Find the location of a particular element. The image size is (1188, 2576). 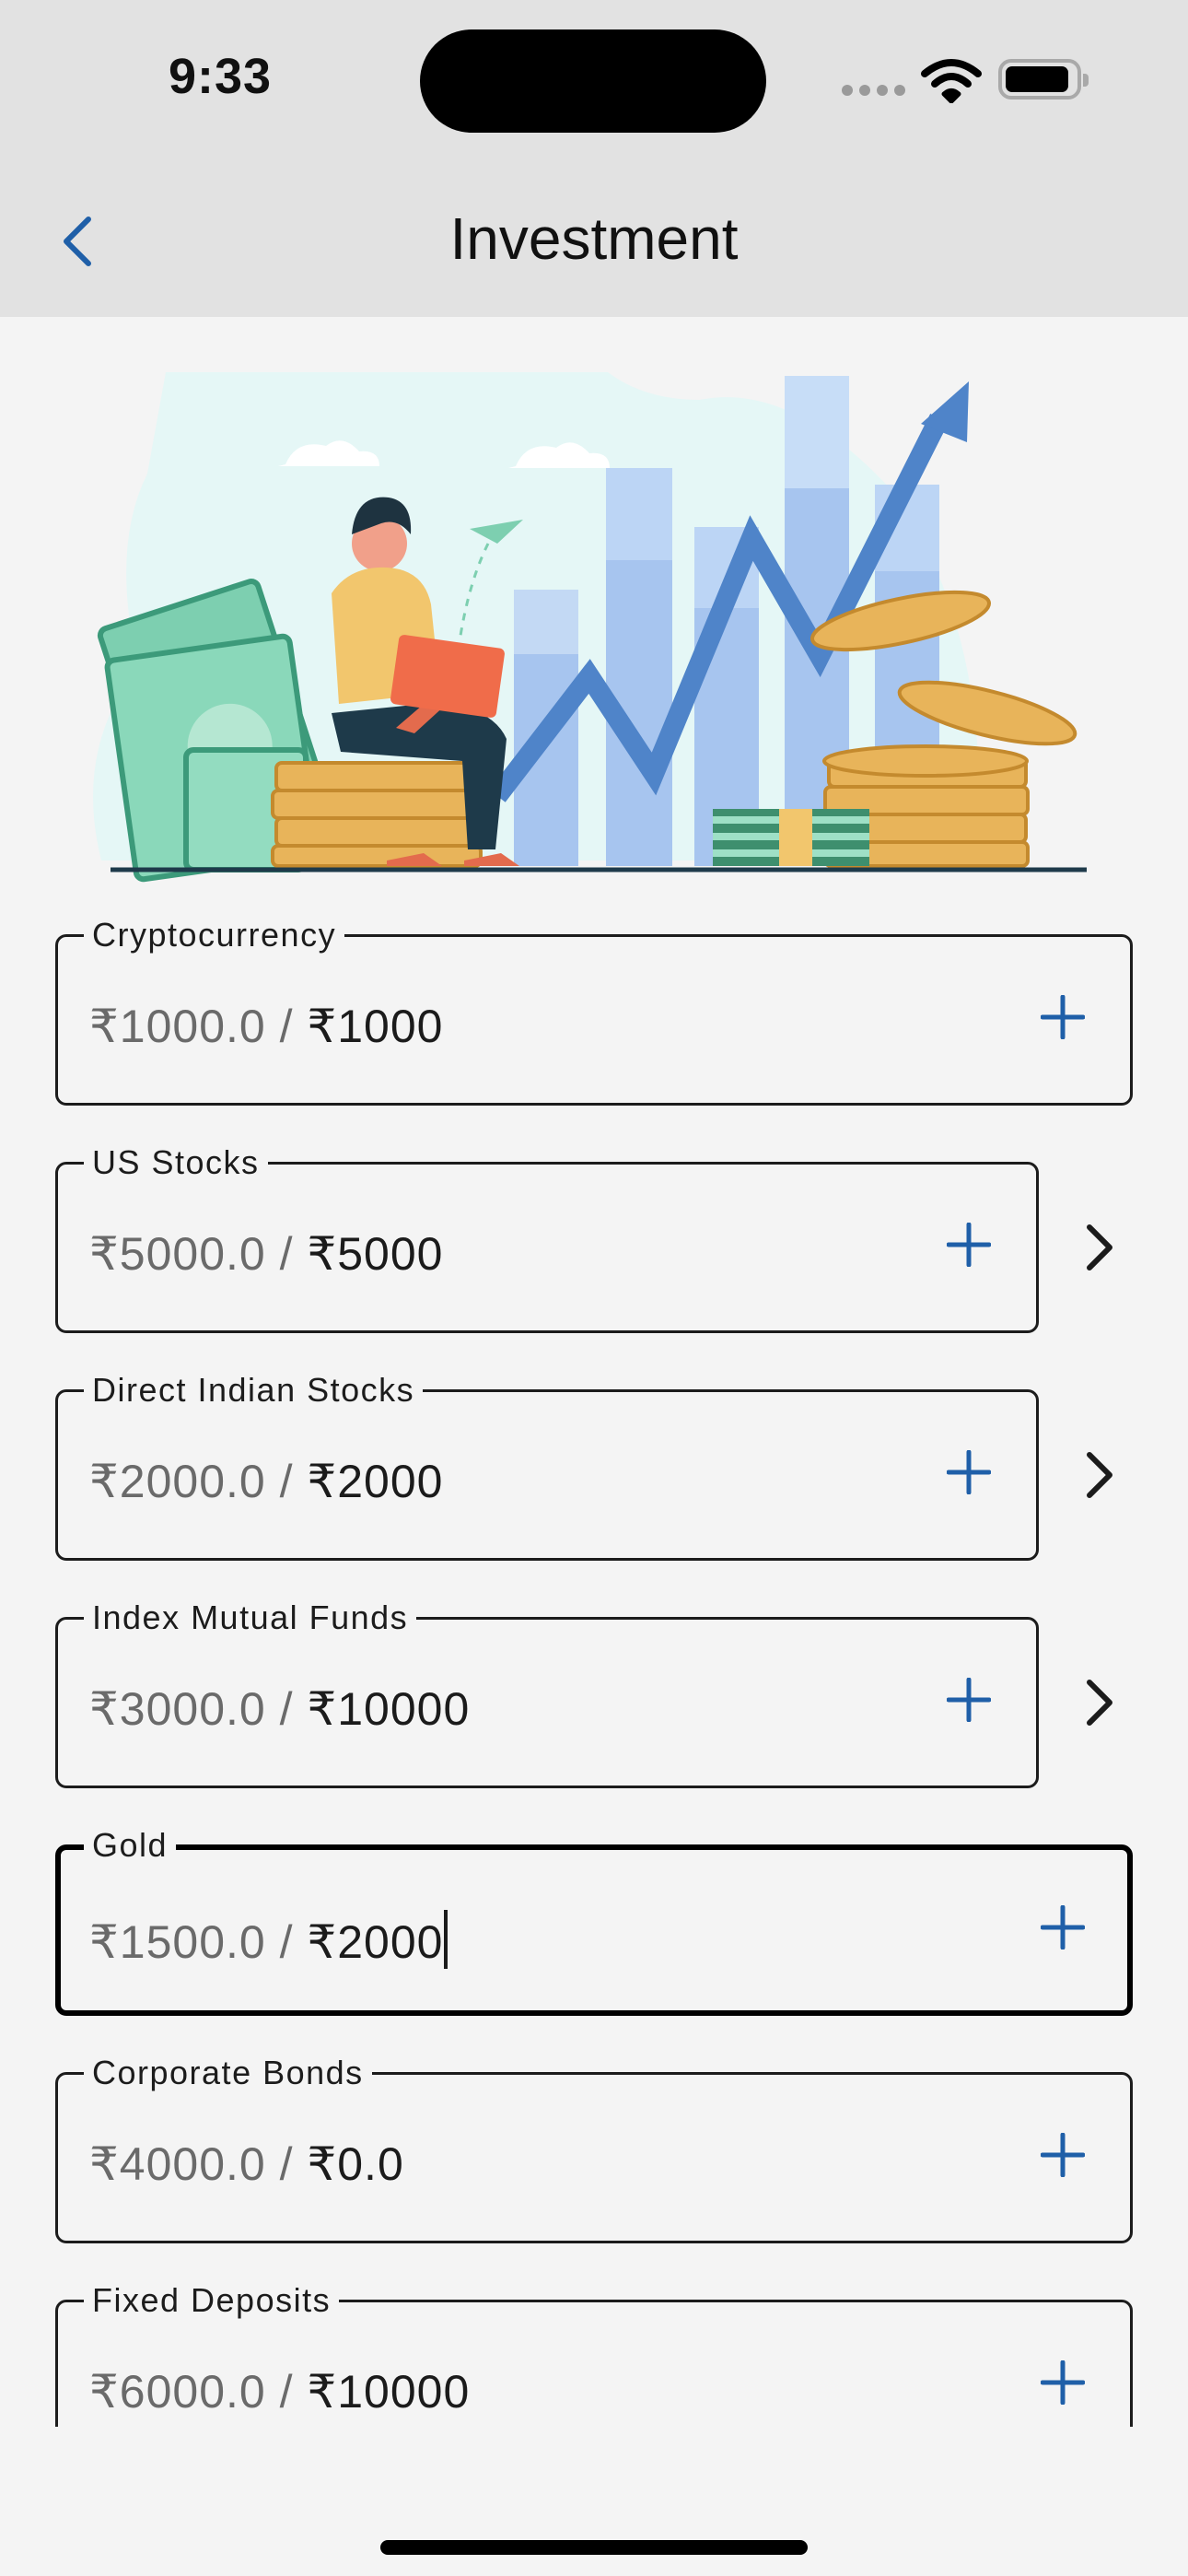

field-label: Gold is located at coordinates (130, 1845).